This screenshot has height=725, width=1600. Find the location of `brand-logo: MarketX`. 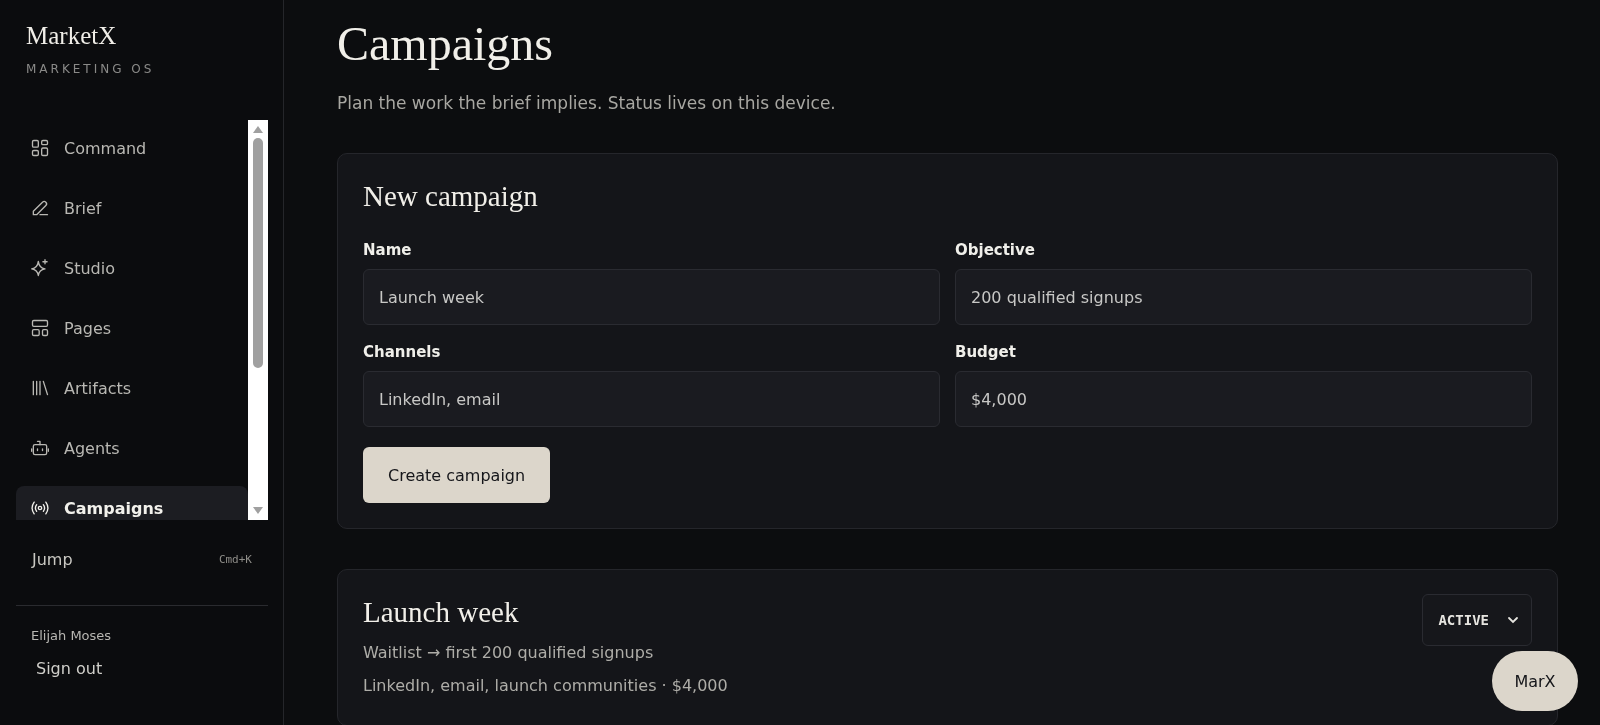

brand-logo: MarketX is located at coordinates (71, 36).